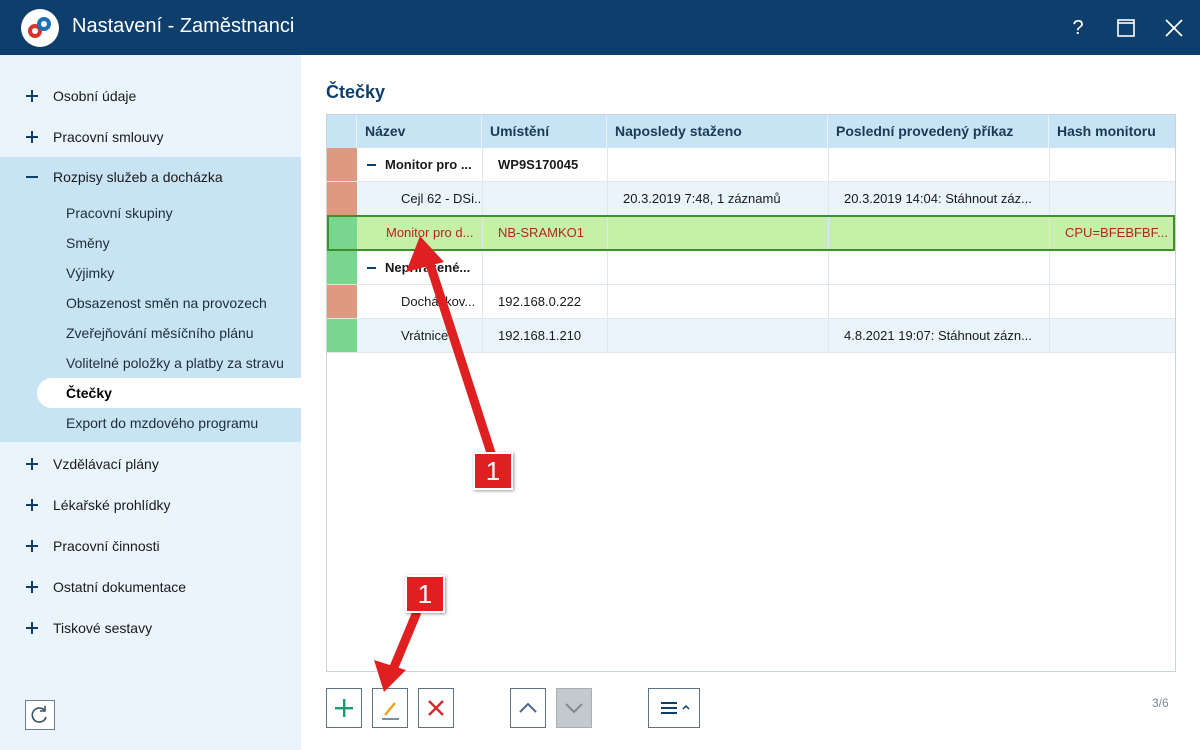 Image resolution: width=1200 pixels, height=750 pixels. I want to click on sidebar-subitem-exceptions: Výjimky, so click(150, 273).